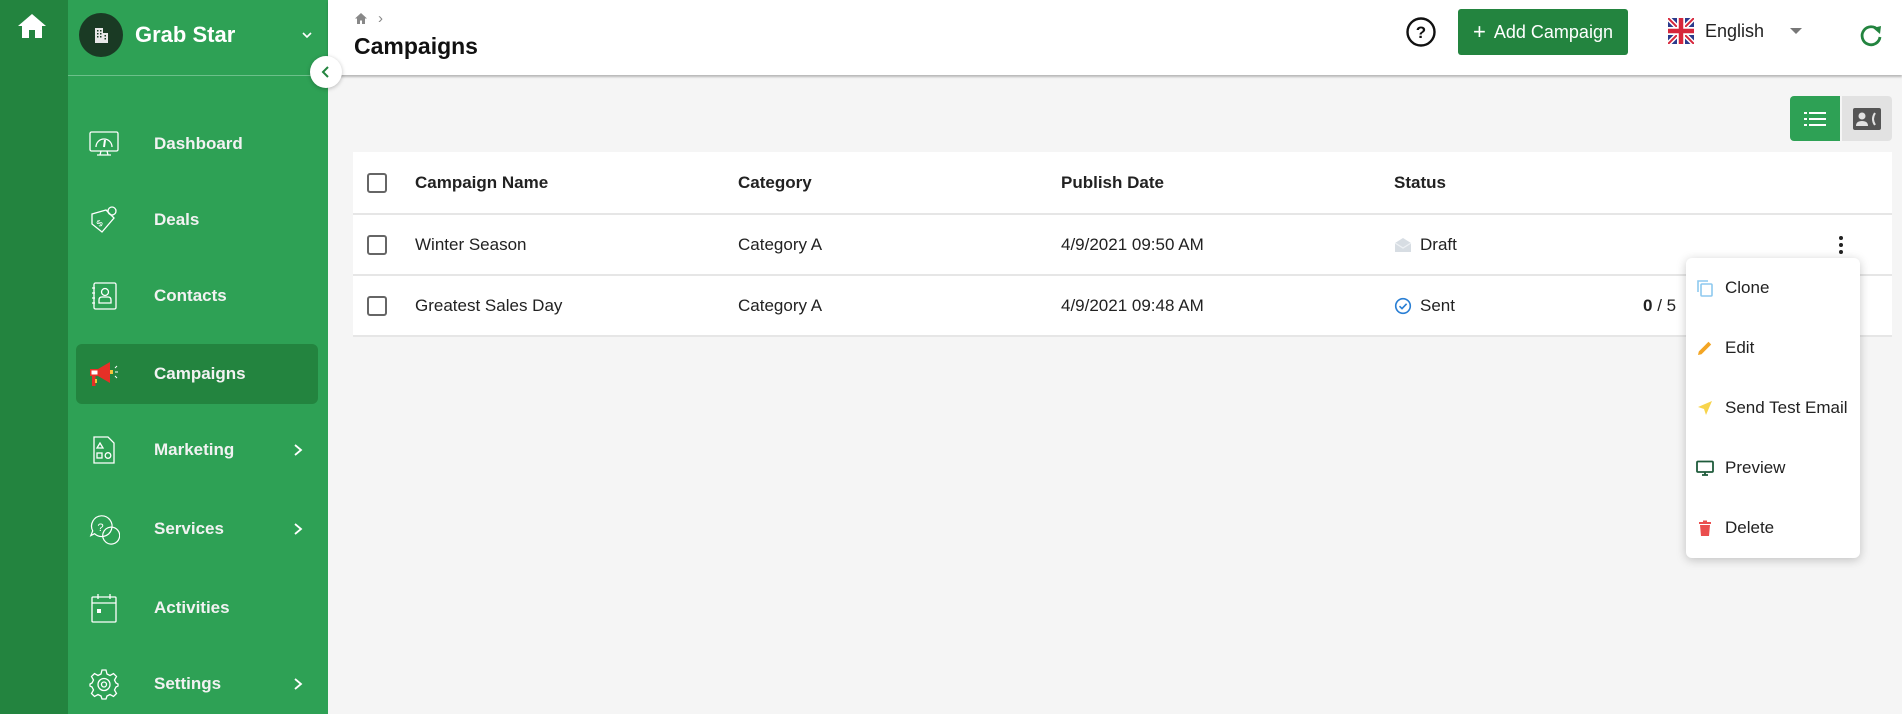 This screenshot has width=1902, height=714. What do you see at coordinates (1132, 244) in the screenshot?
I see `campaign-publish-date: 4/9/2021 09:50 AM` at bounding box center [1132, 244].